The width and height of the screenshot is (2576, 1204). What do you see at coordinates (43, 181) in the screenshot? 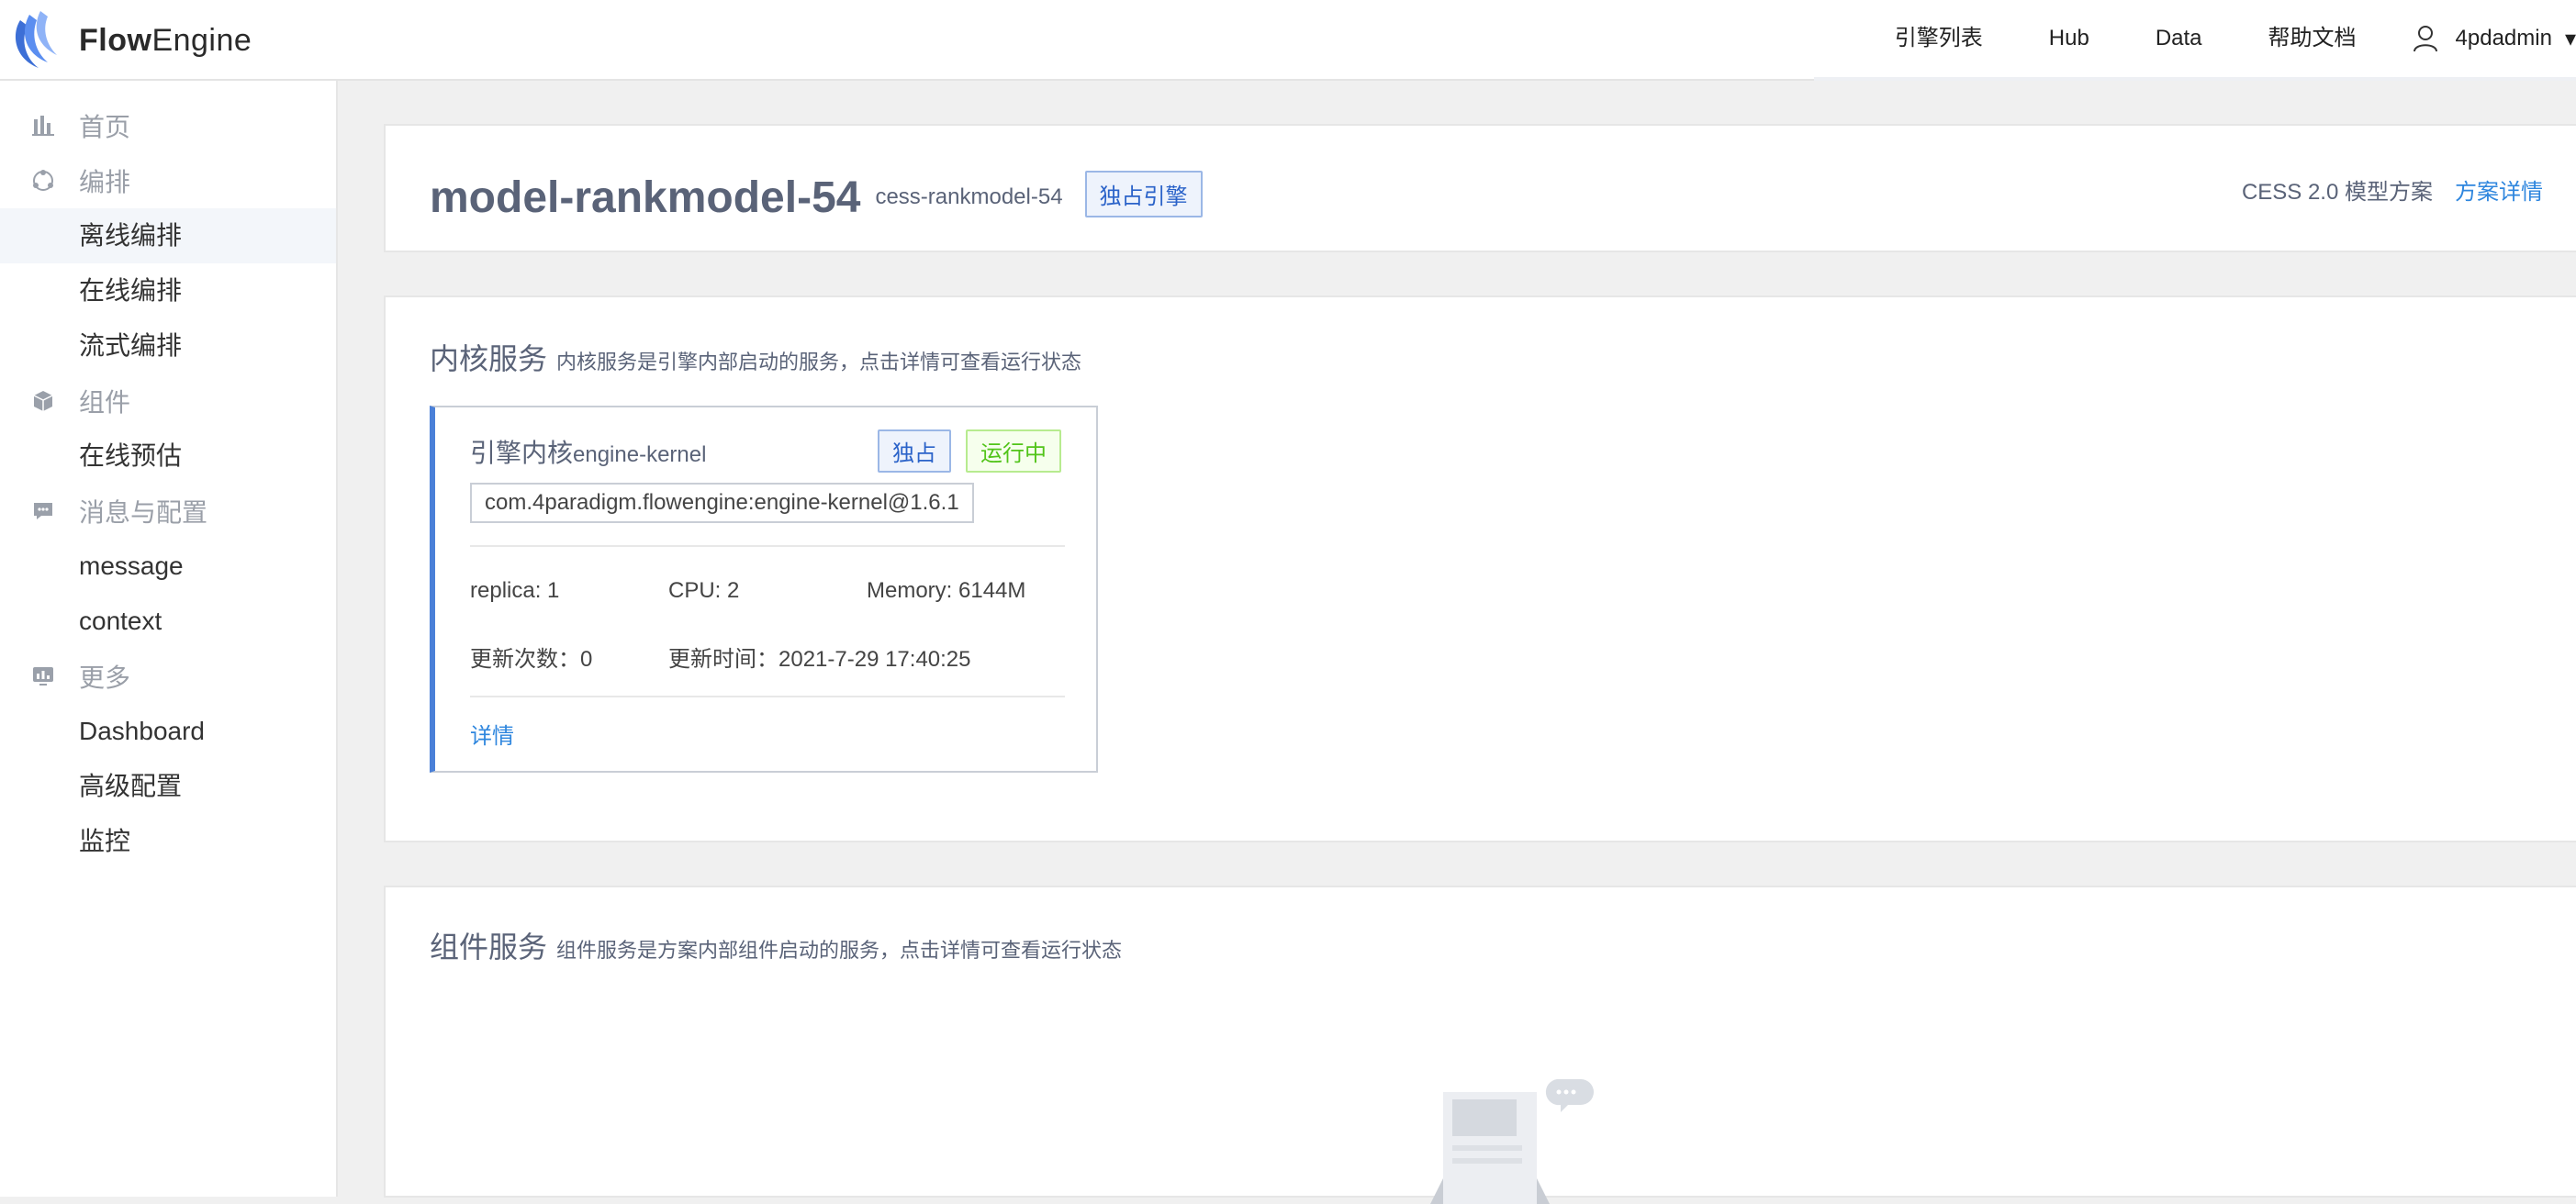
I see `orchestration-icon` at bounding box center [43, 181].